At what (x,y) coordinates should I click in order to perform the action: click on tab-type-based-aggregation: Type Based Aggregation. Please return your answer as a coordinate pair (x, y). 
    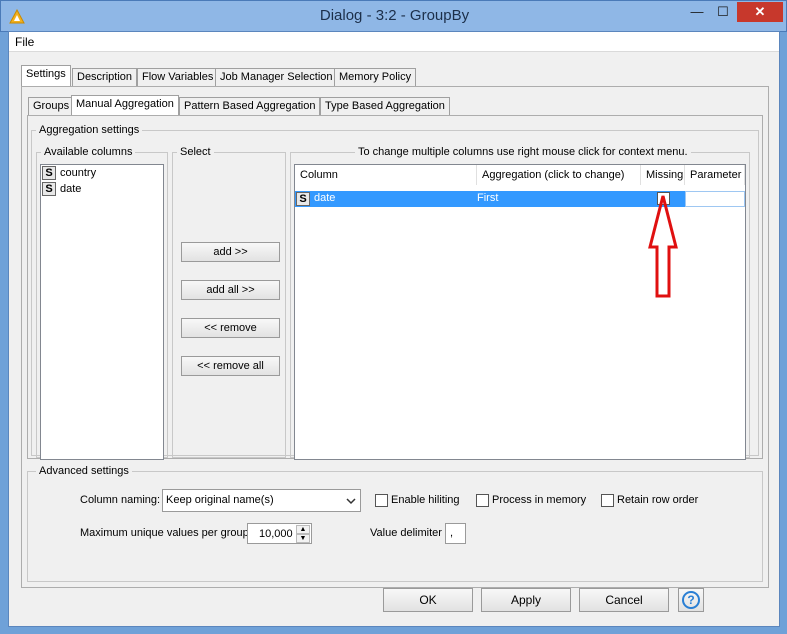
    Looking at the image, I should click on (385, 106).